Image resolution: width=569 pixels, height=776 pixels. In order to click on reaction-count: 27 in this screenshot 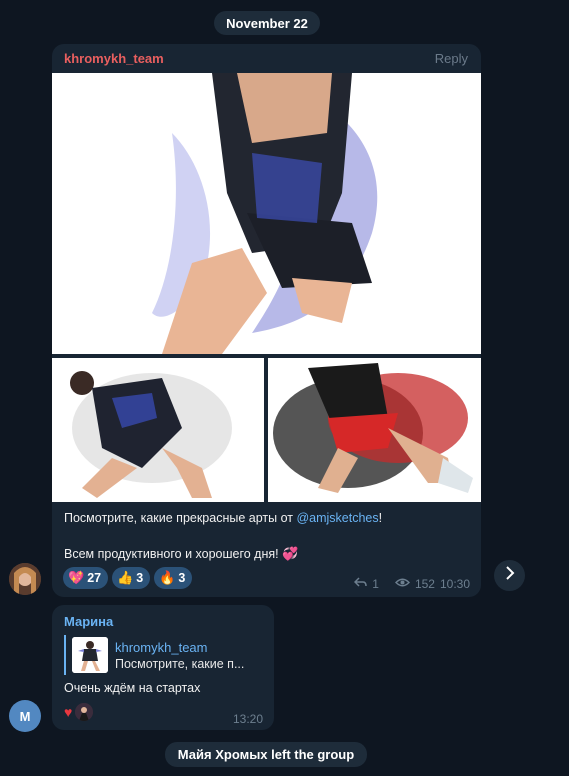, I will do `click(94, 578)`.